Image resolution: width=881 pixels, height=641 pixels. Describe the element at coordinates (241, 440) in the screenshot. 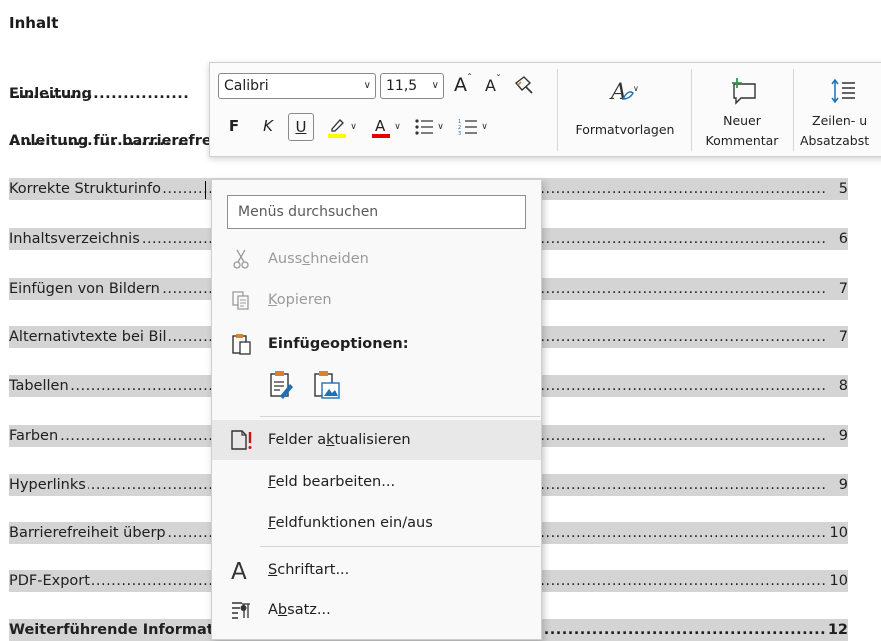

I see `update-field-icon` at that location.